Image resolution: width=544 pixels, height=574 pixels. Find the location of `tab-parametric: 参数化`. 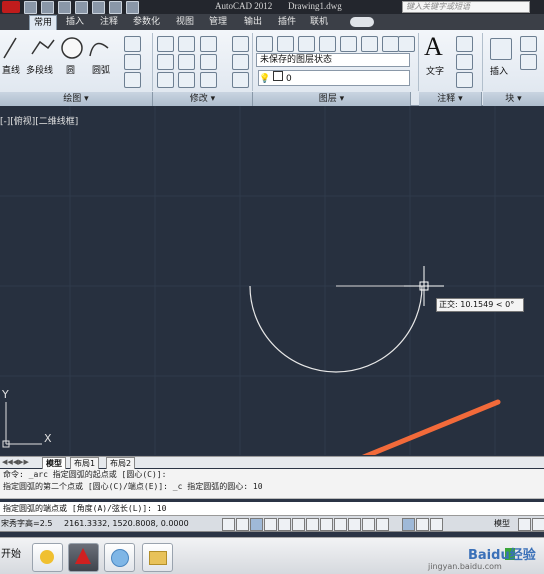

tab-parametric: 参数化 is located at coordinates (146, 22).